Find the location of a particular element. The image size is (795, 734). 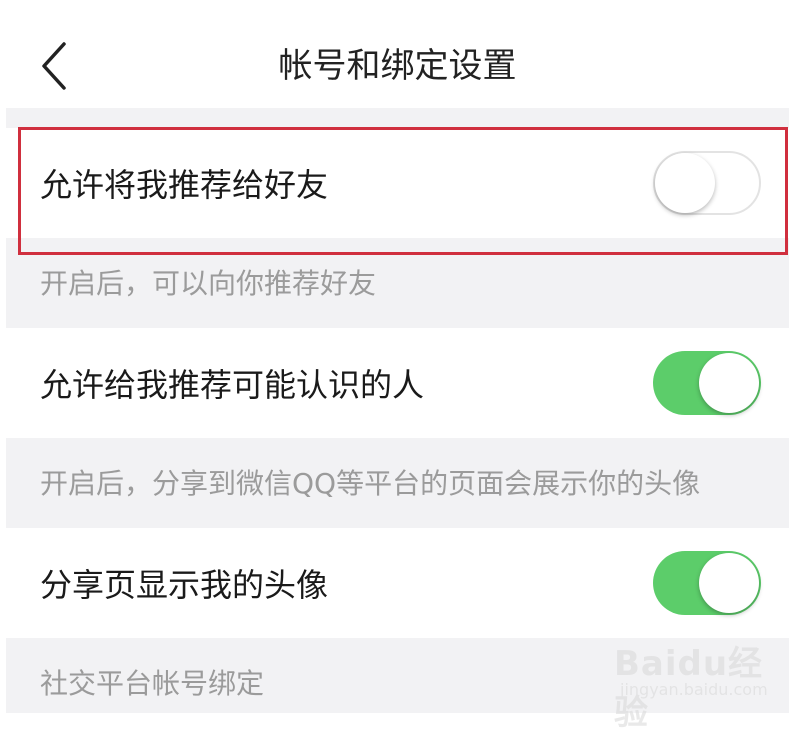

setting-row-recommend-people-to-me: 允许给我推荐可能认识的人 is located at coordinates (397, 383).